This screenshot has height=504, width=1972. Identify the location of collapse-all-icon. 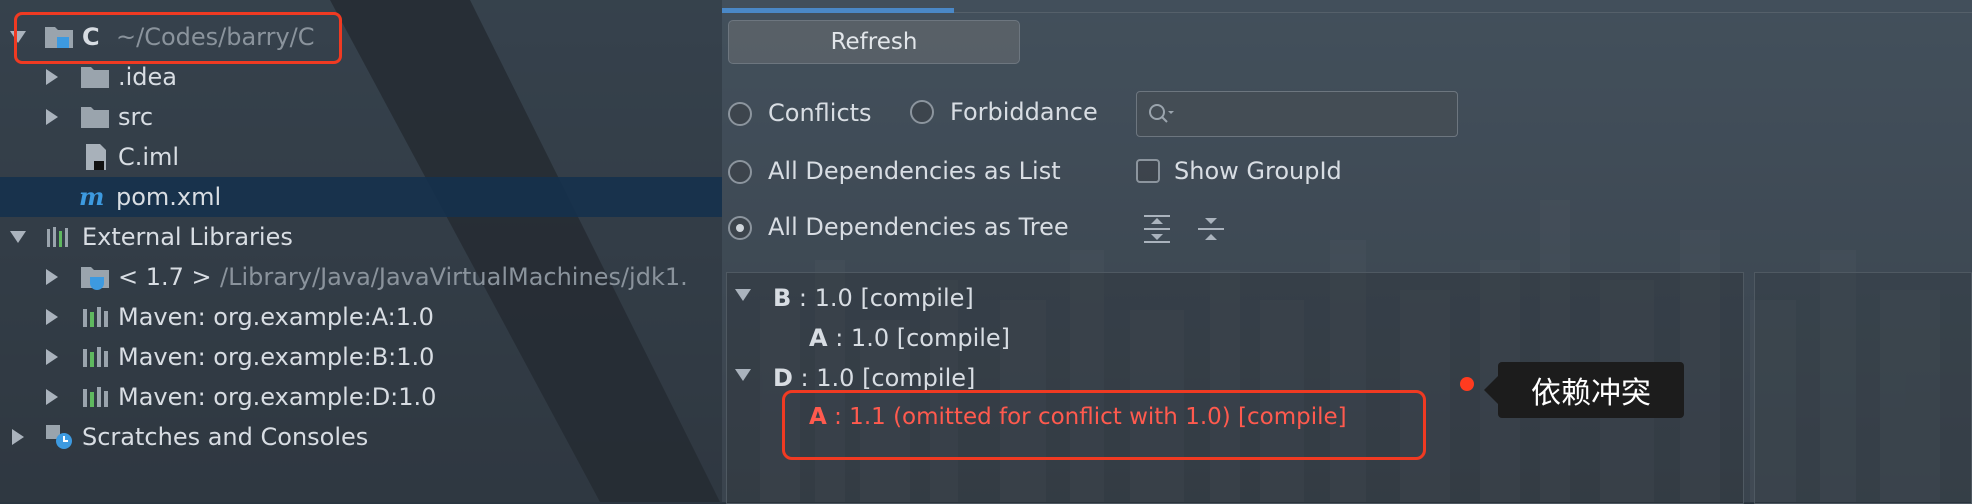
(1211, 229).